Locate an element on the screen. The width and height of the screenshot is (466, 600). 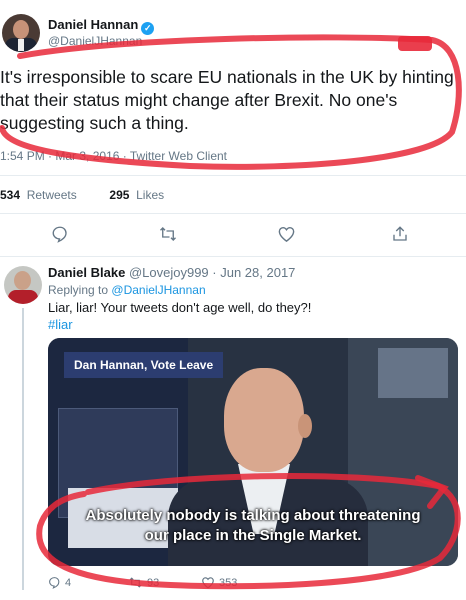
retweets-count: 534 is located at coordinates (10, 195).